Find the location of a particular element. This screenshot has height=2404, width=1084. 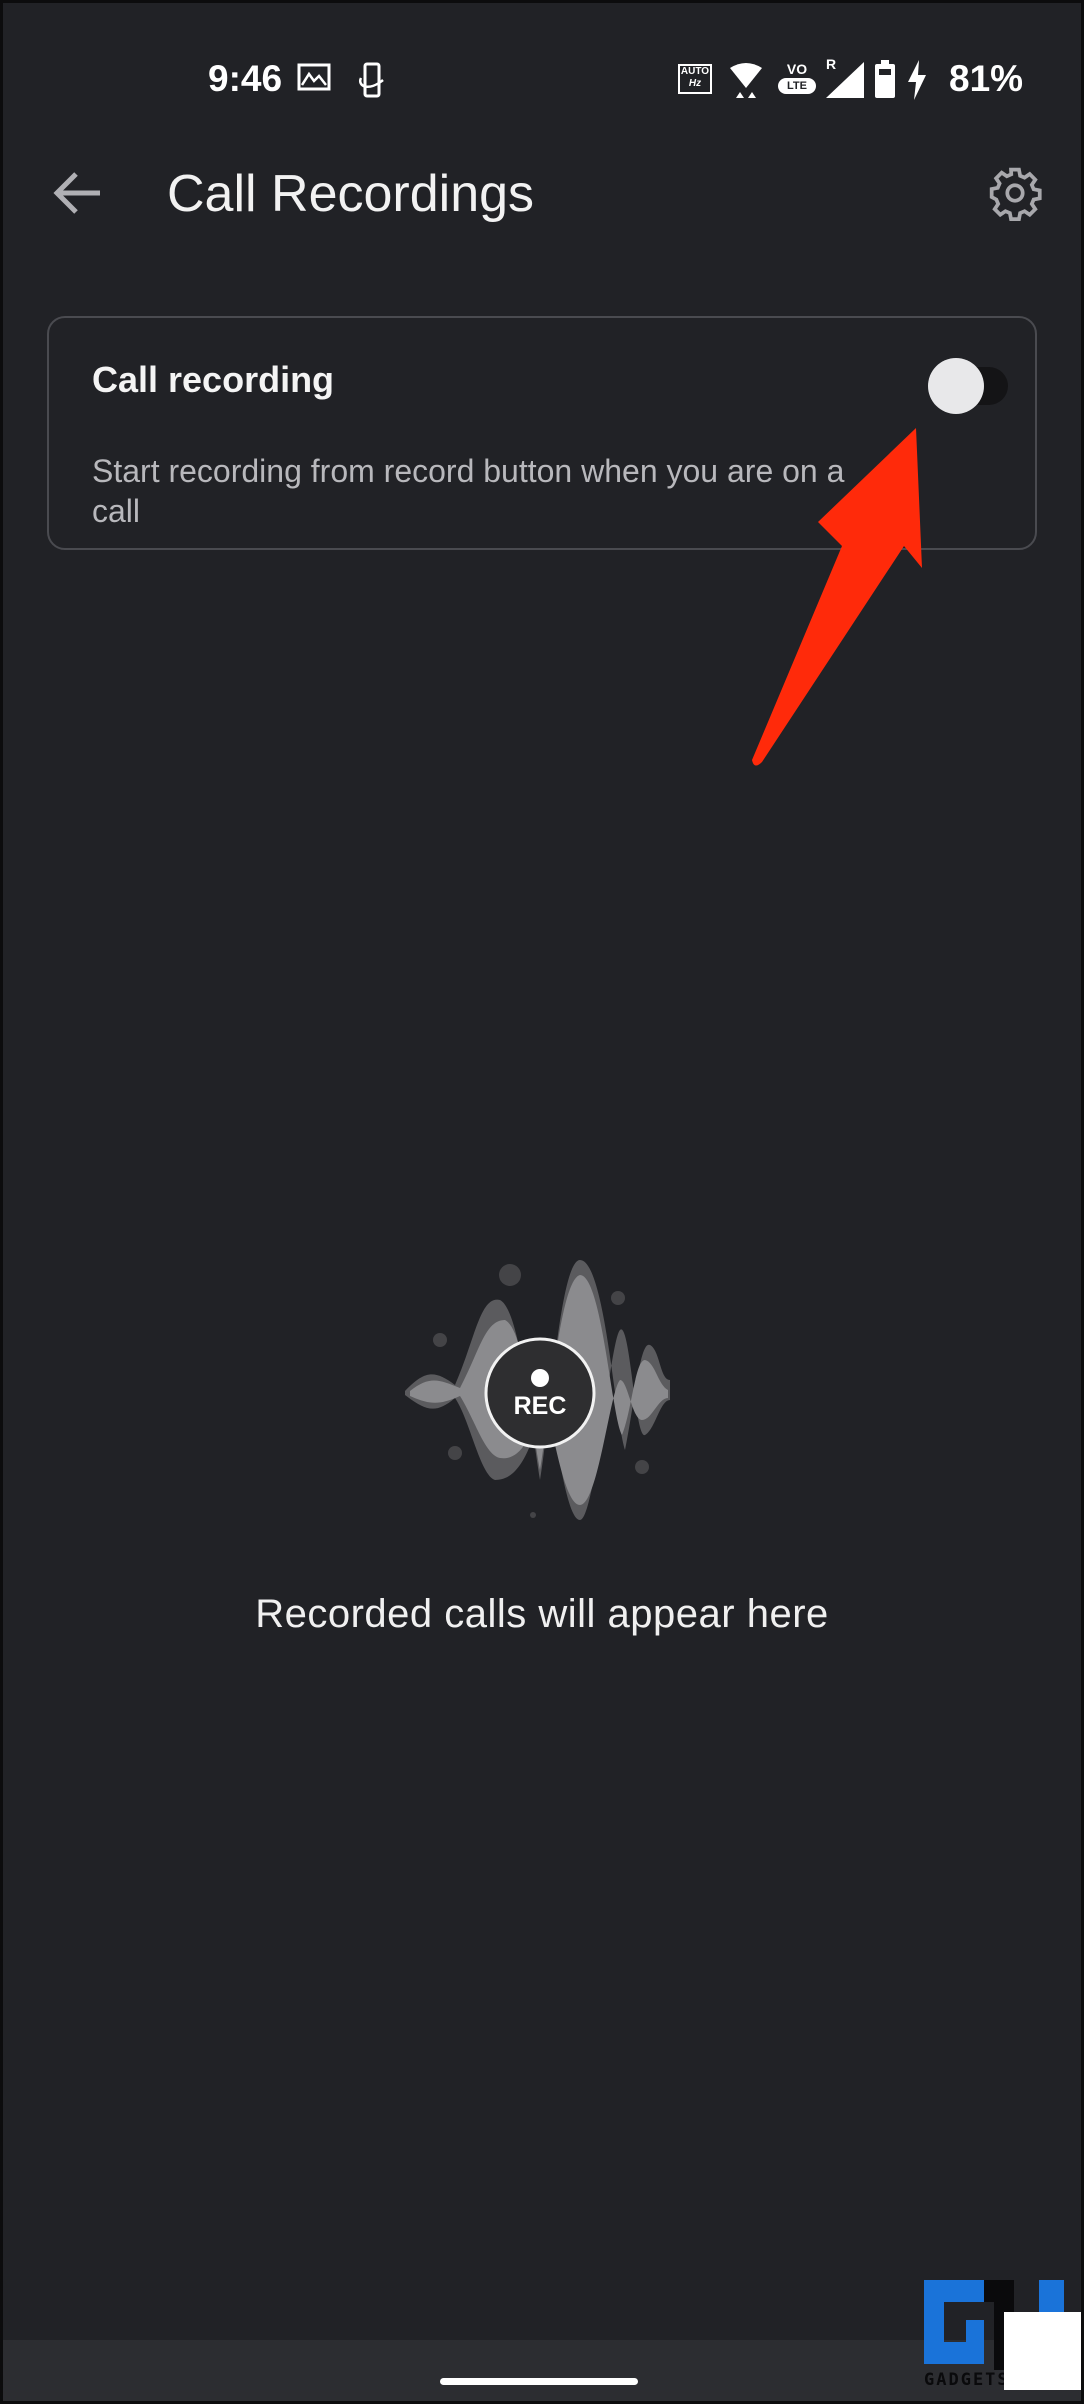

call-recording-toggle is located at coordinates (957, 386).